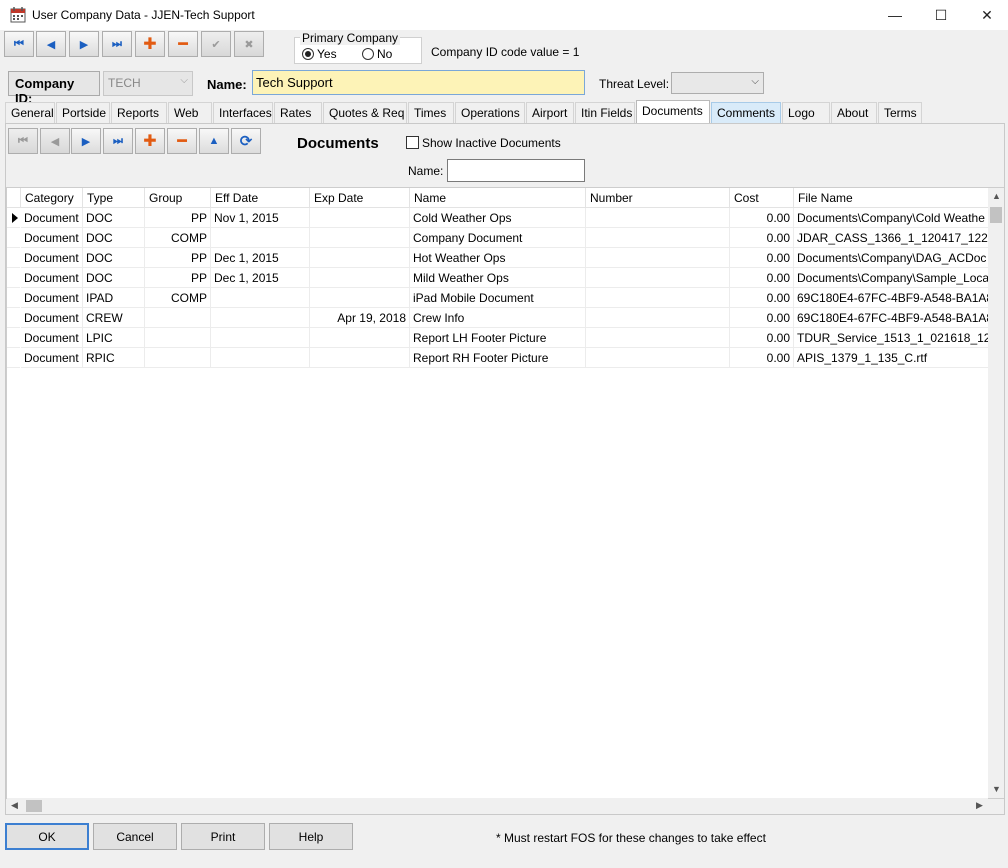 The width and height of the screenshot is (1008, 868). What do you see at coordinates (516, 170) in the screenshot?
I see `document-name-input` at bounding box center [516, 170].